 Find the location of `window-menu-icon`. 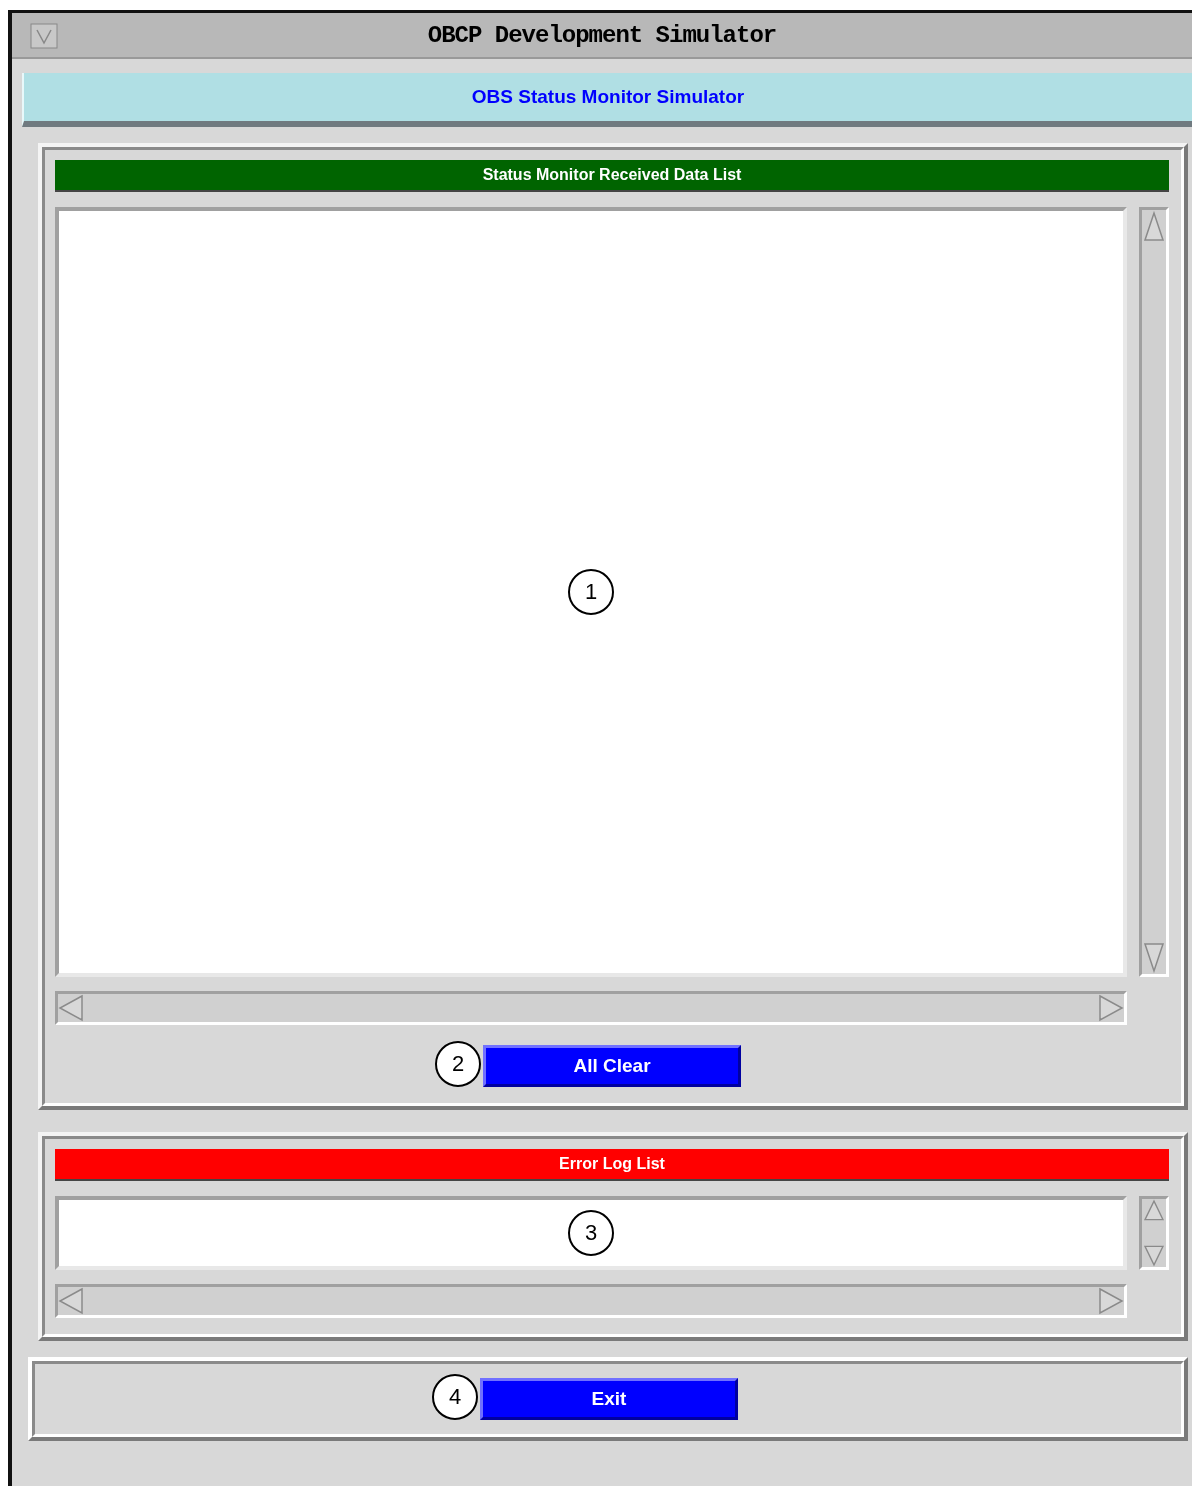

window-menu-icon is located at coordinates (44, 36).